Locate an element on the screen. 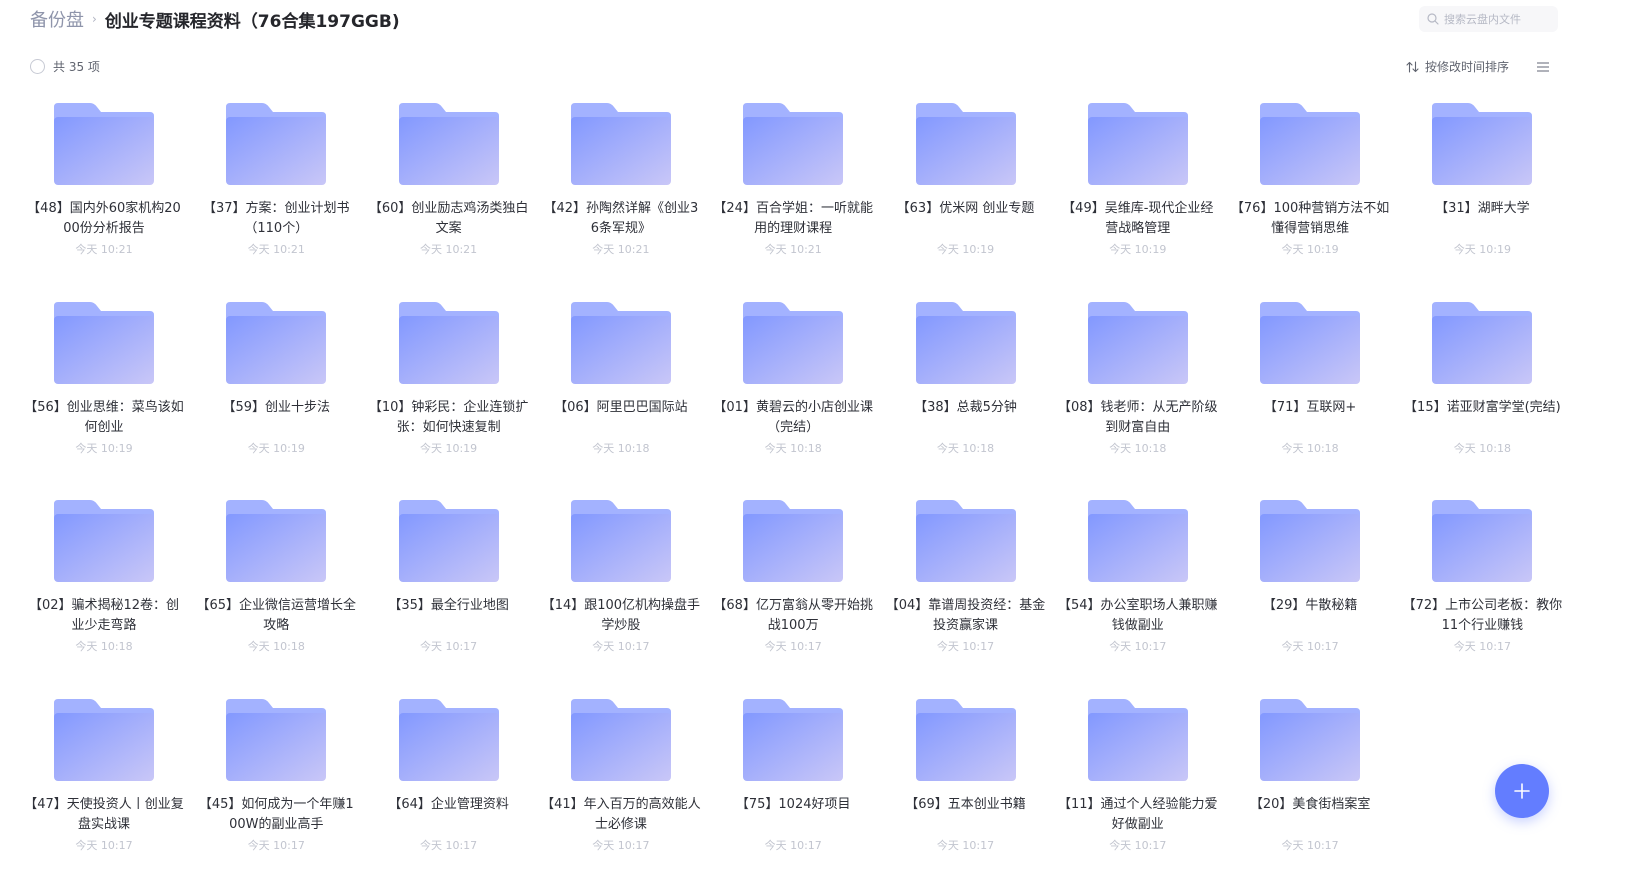 The image size is (1635, 875). folder-item: 【04】靠谱周投资经：基金投资赢家课 今天 10:17 is located at coordinates (966, 582).